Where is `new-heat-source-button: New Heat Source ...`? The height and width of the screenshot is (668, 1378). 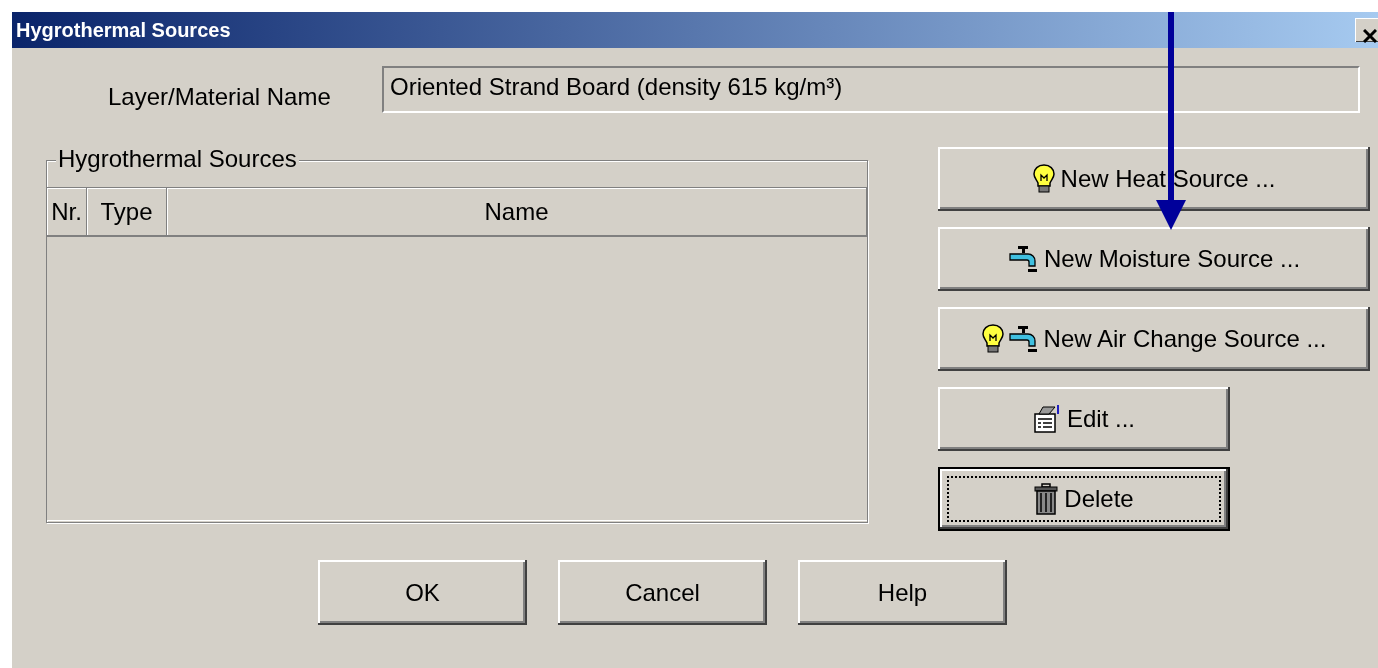 new-heat-source-button: New Heat Source ... is located at coordinates (1154, 179).